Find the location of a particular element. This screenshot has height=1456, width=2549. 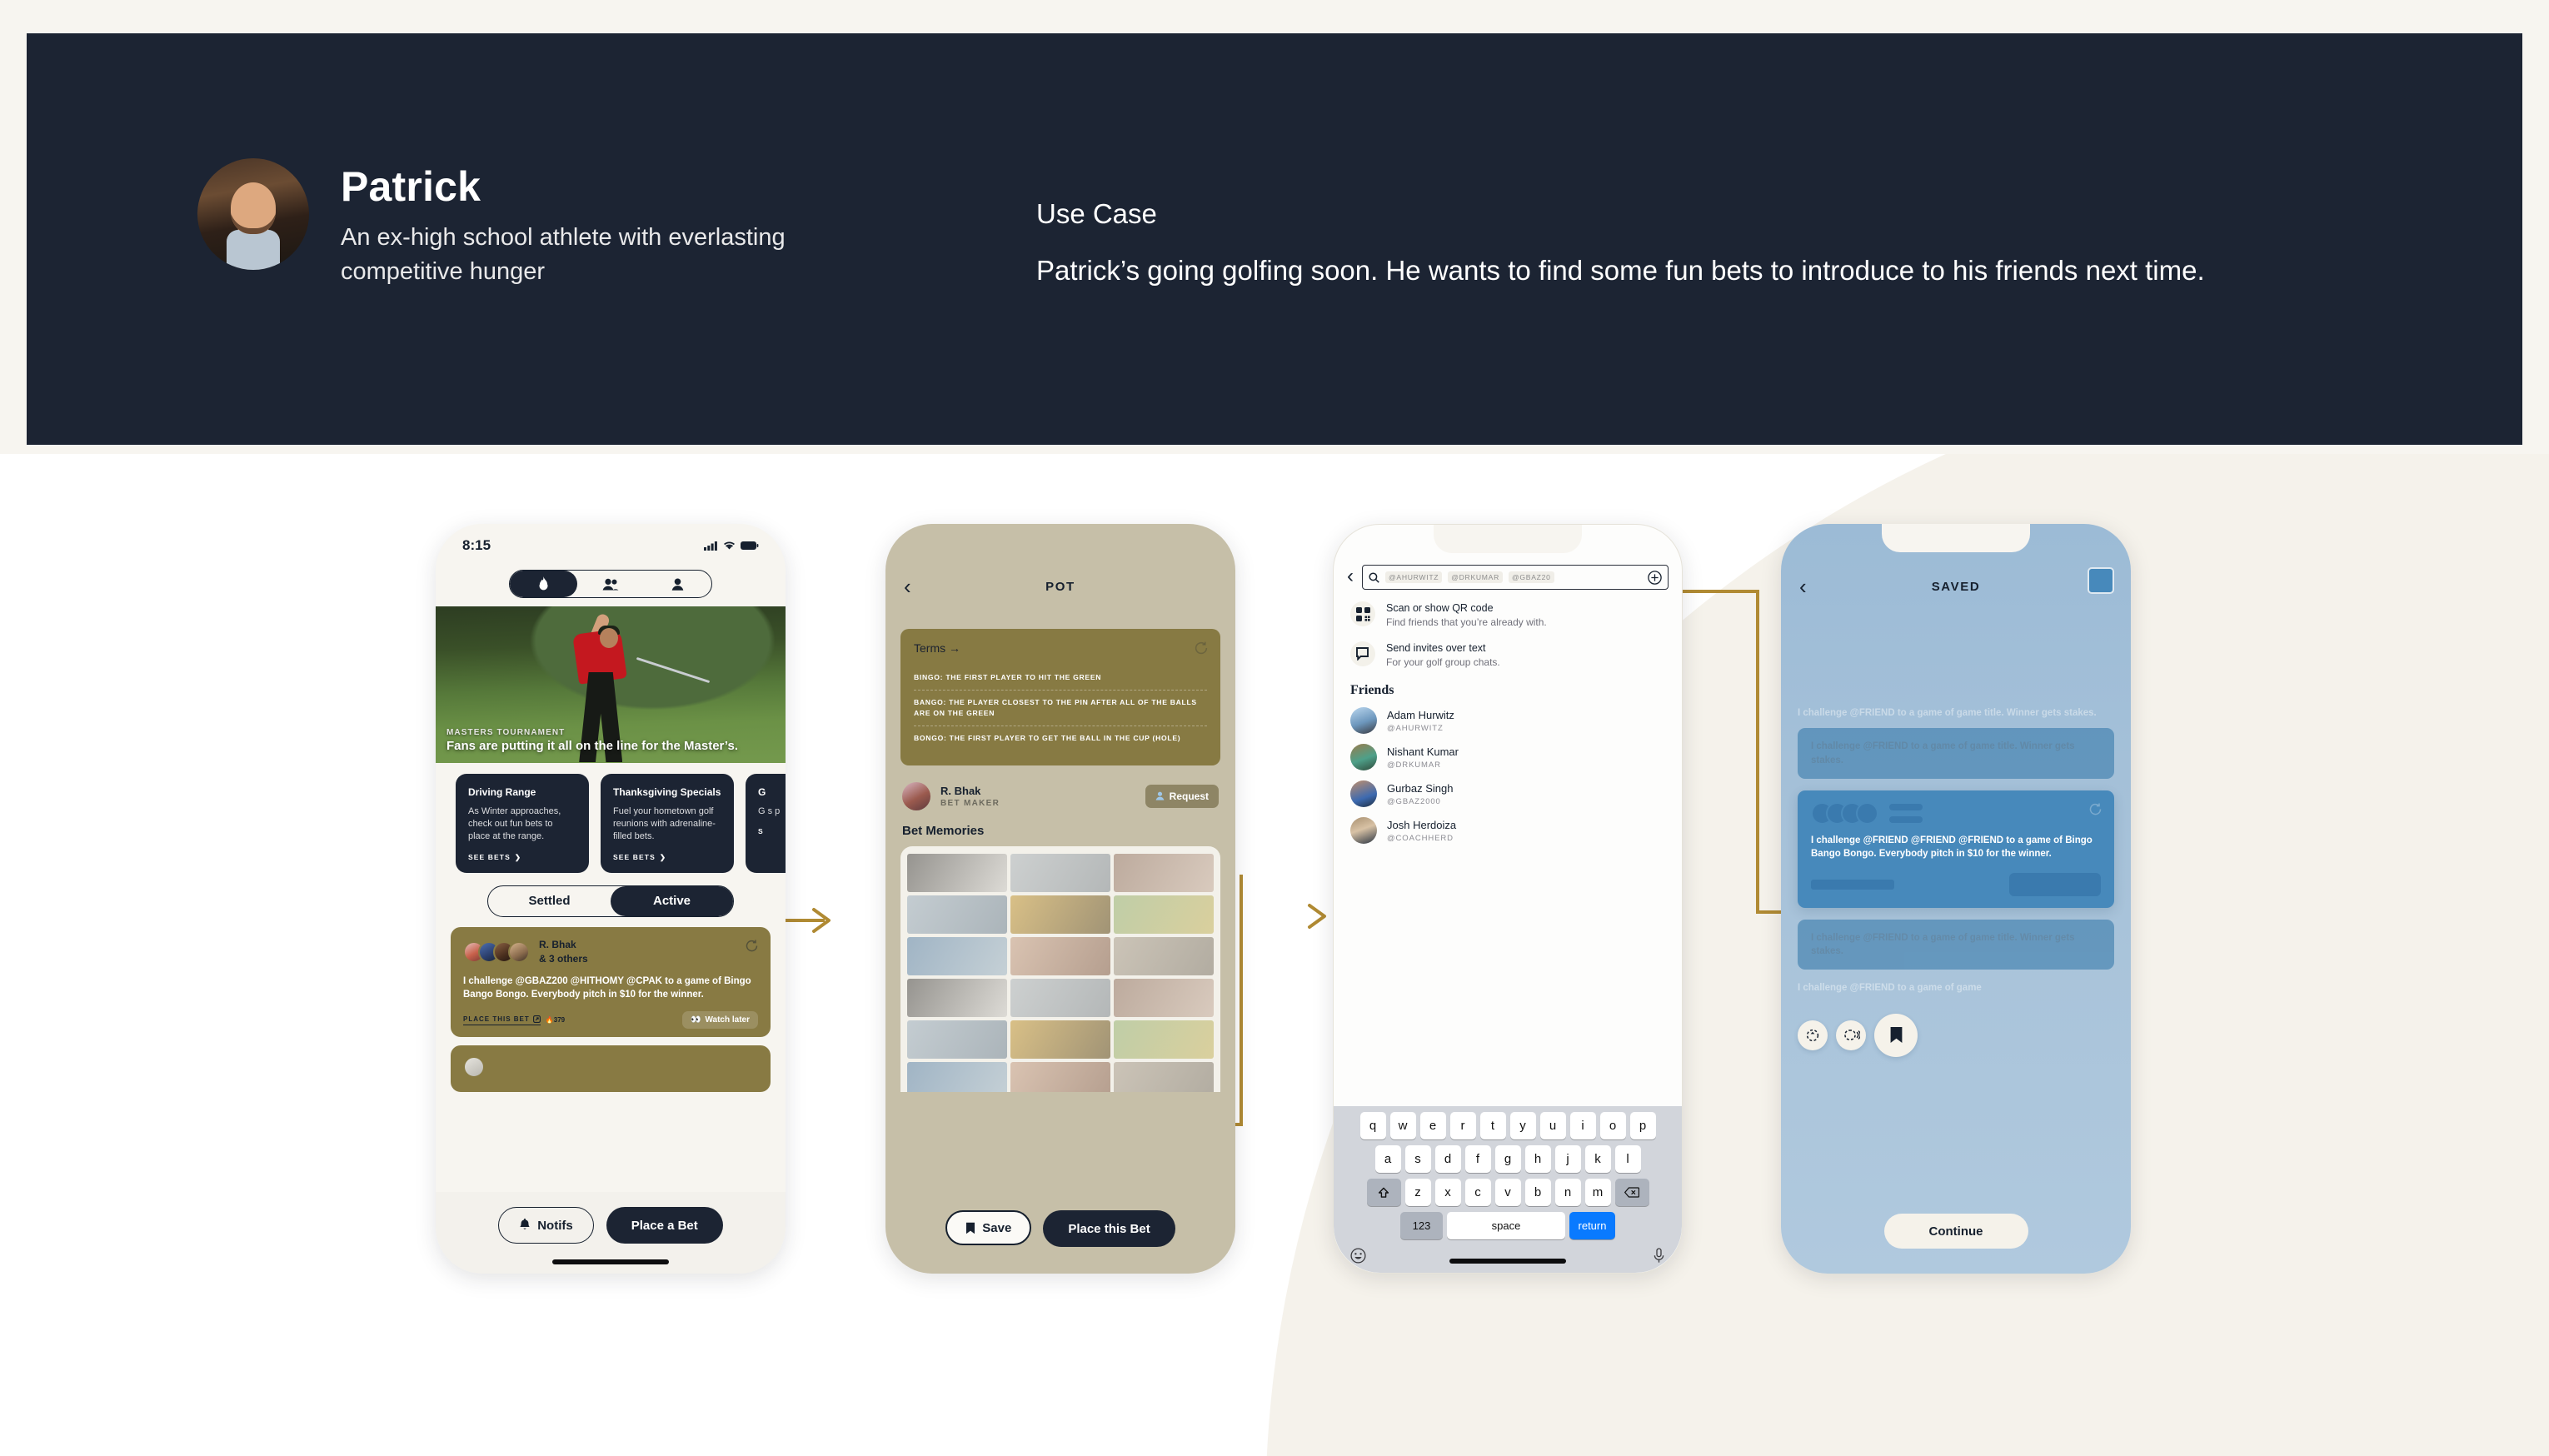

key-n: n is located at coordinates (1568, 1192).